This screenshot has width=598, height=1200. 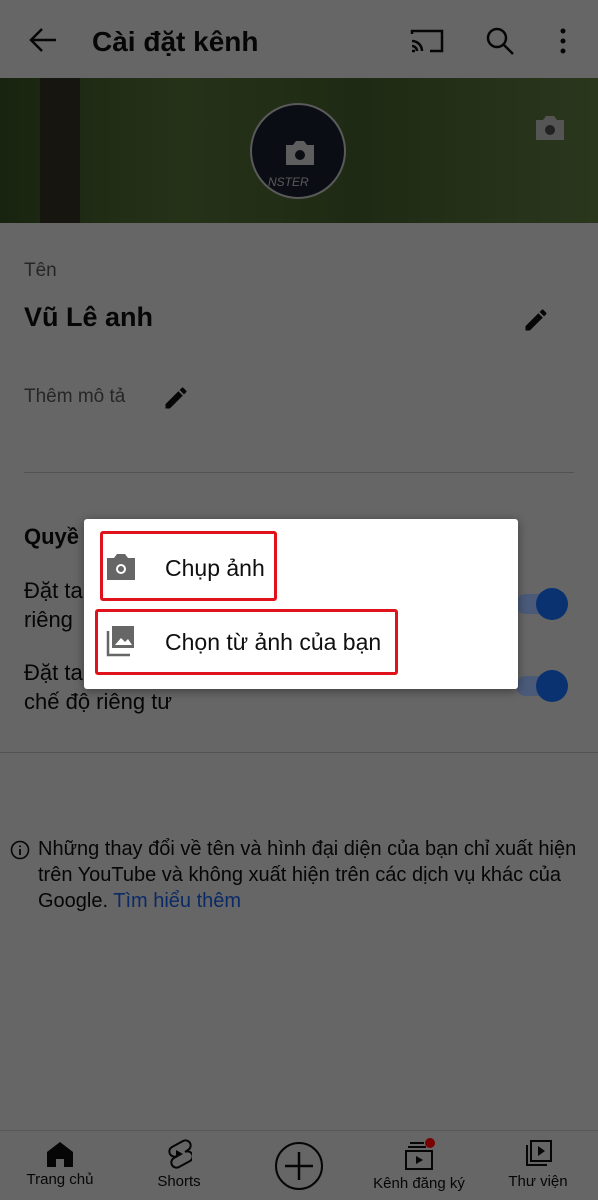 What do you see at coordinates (177, 901) in the screenshot?
I see `learn-more-link: Tìm hiểu thêm` at bounding box center [177, 901].